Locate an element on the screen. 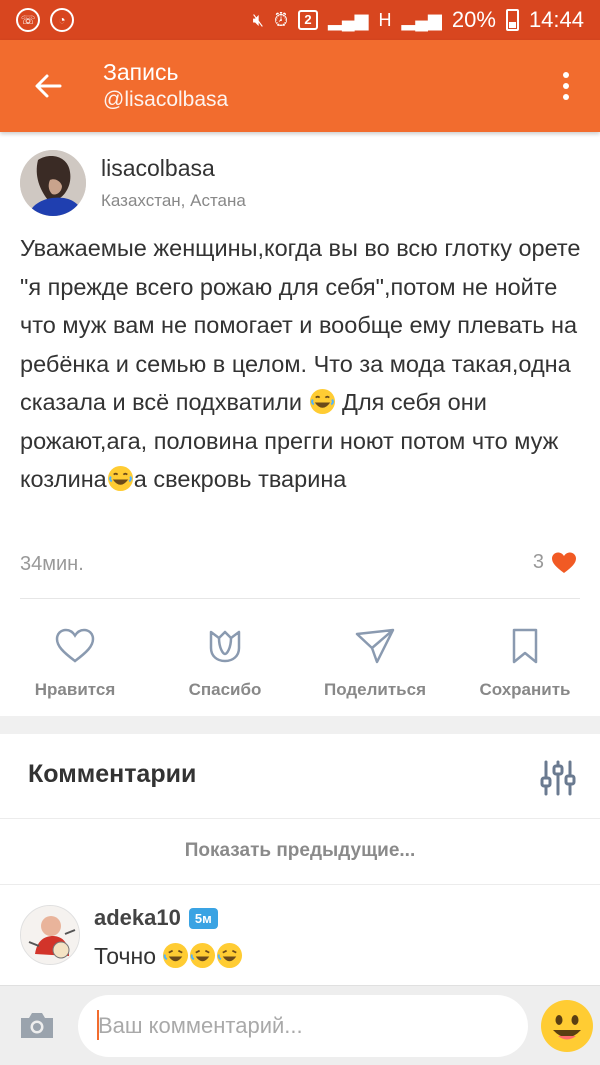 This screenshot has width=600, height=1065. comment-input-bar is located at coordinates (300, 1025).